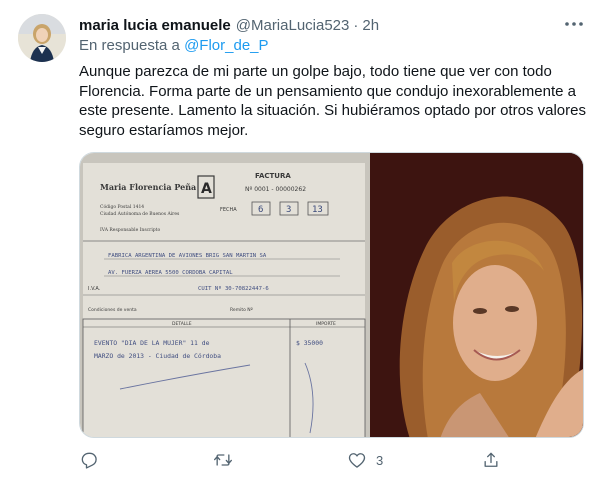 This screenshot has width=598, height=482. Describe the element at coordinates (226, 45) in the screenshot. I see `reply-mention-link: @Flor_de_P` at that location.